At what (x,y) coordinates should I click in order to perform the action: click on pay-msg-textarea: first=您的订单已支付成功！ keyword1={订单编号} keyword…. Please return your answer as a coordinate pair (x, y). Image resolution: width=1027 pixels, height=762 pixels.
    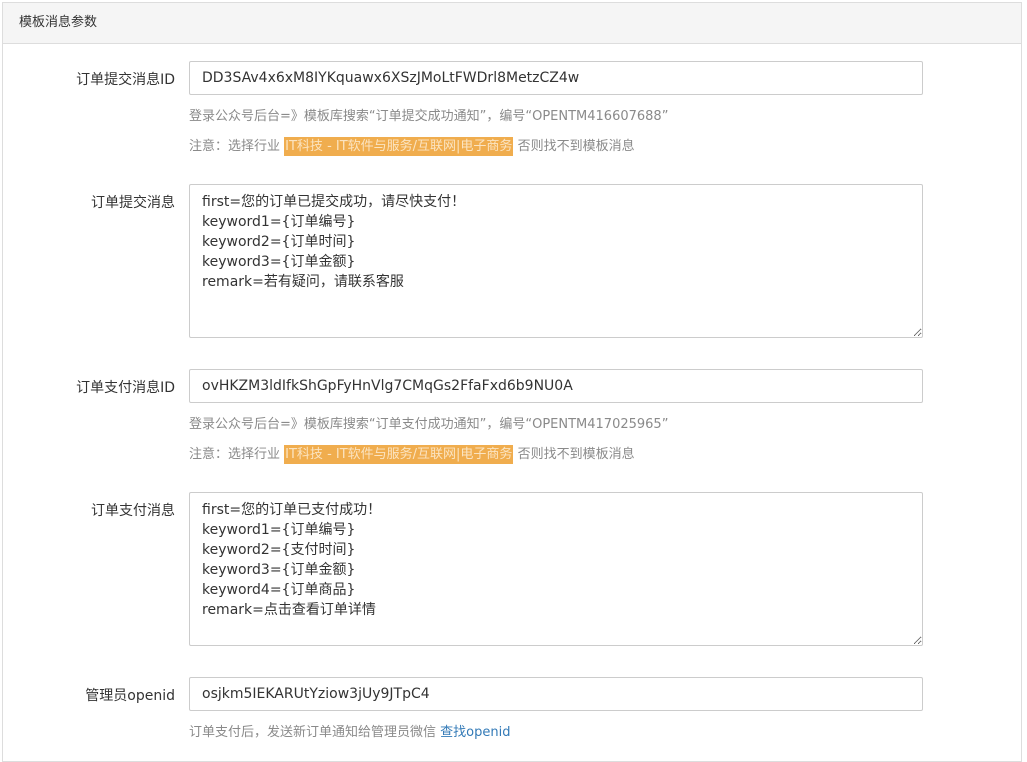
    Looking at the image, I should click on (556, 569).